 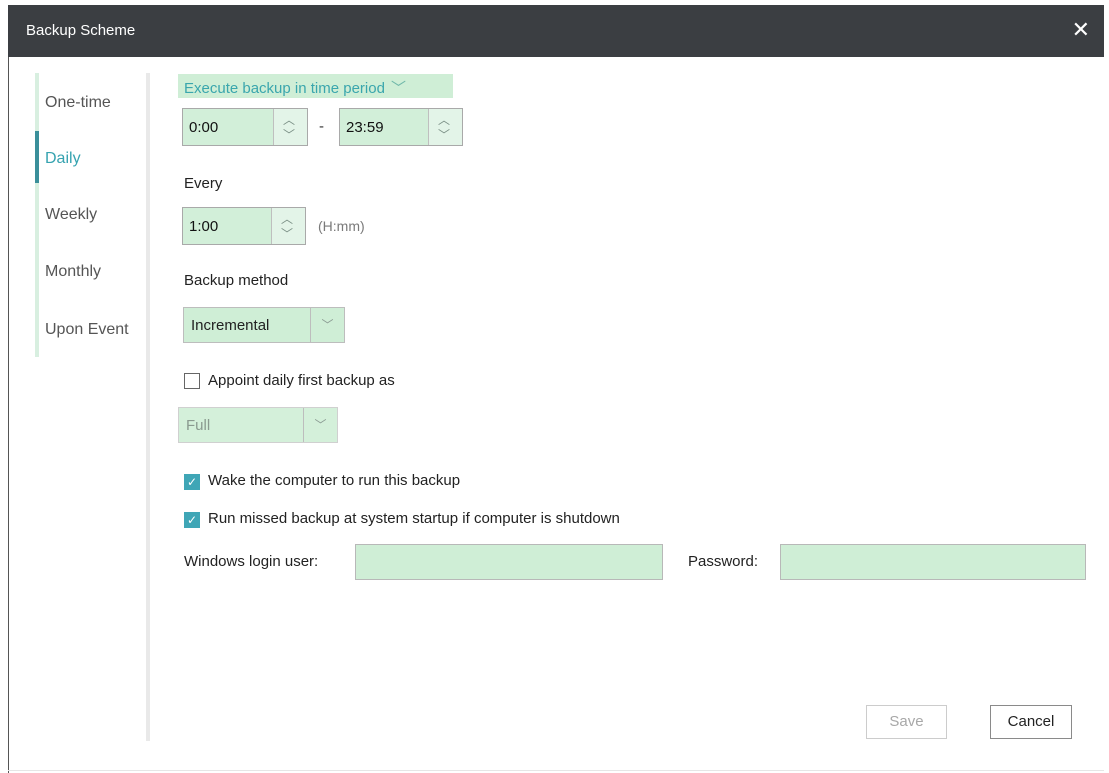 What do you see at coordinates (73, 272) in the screenshot?
I see `sidebar-item-monthly: Monthly` at bounding box center [73, 272].